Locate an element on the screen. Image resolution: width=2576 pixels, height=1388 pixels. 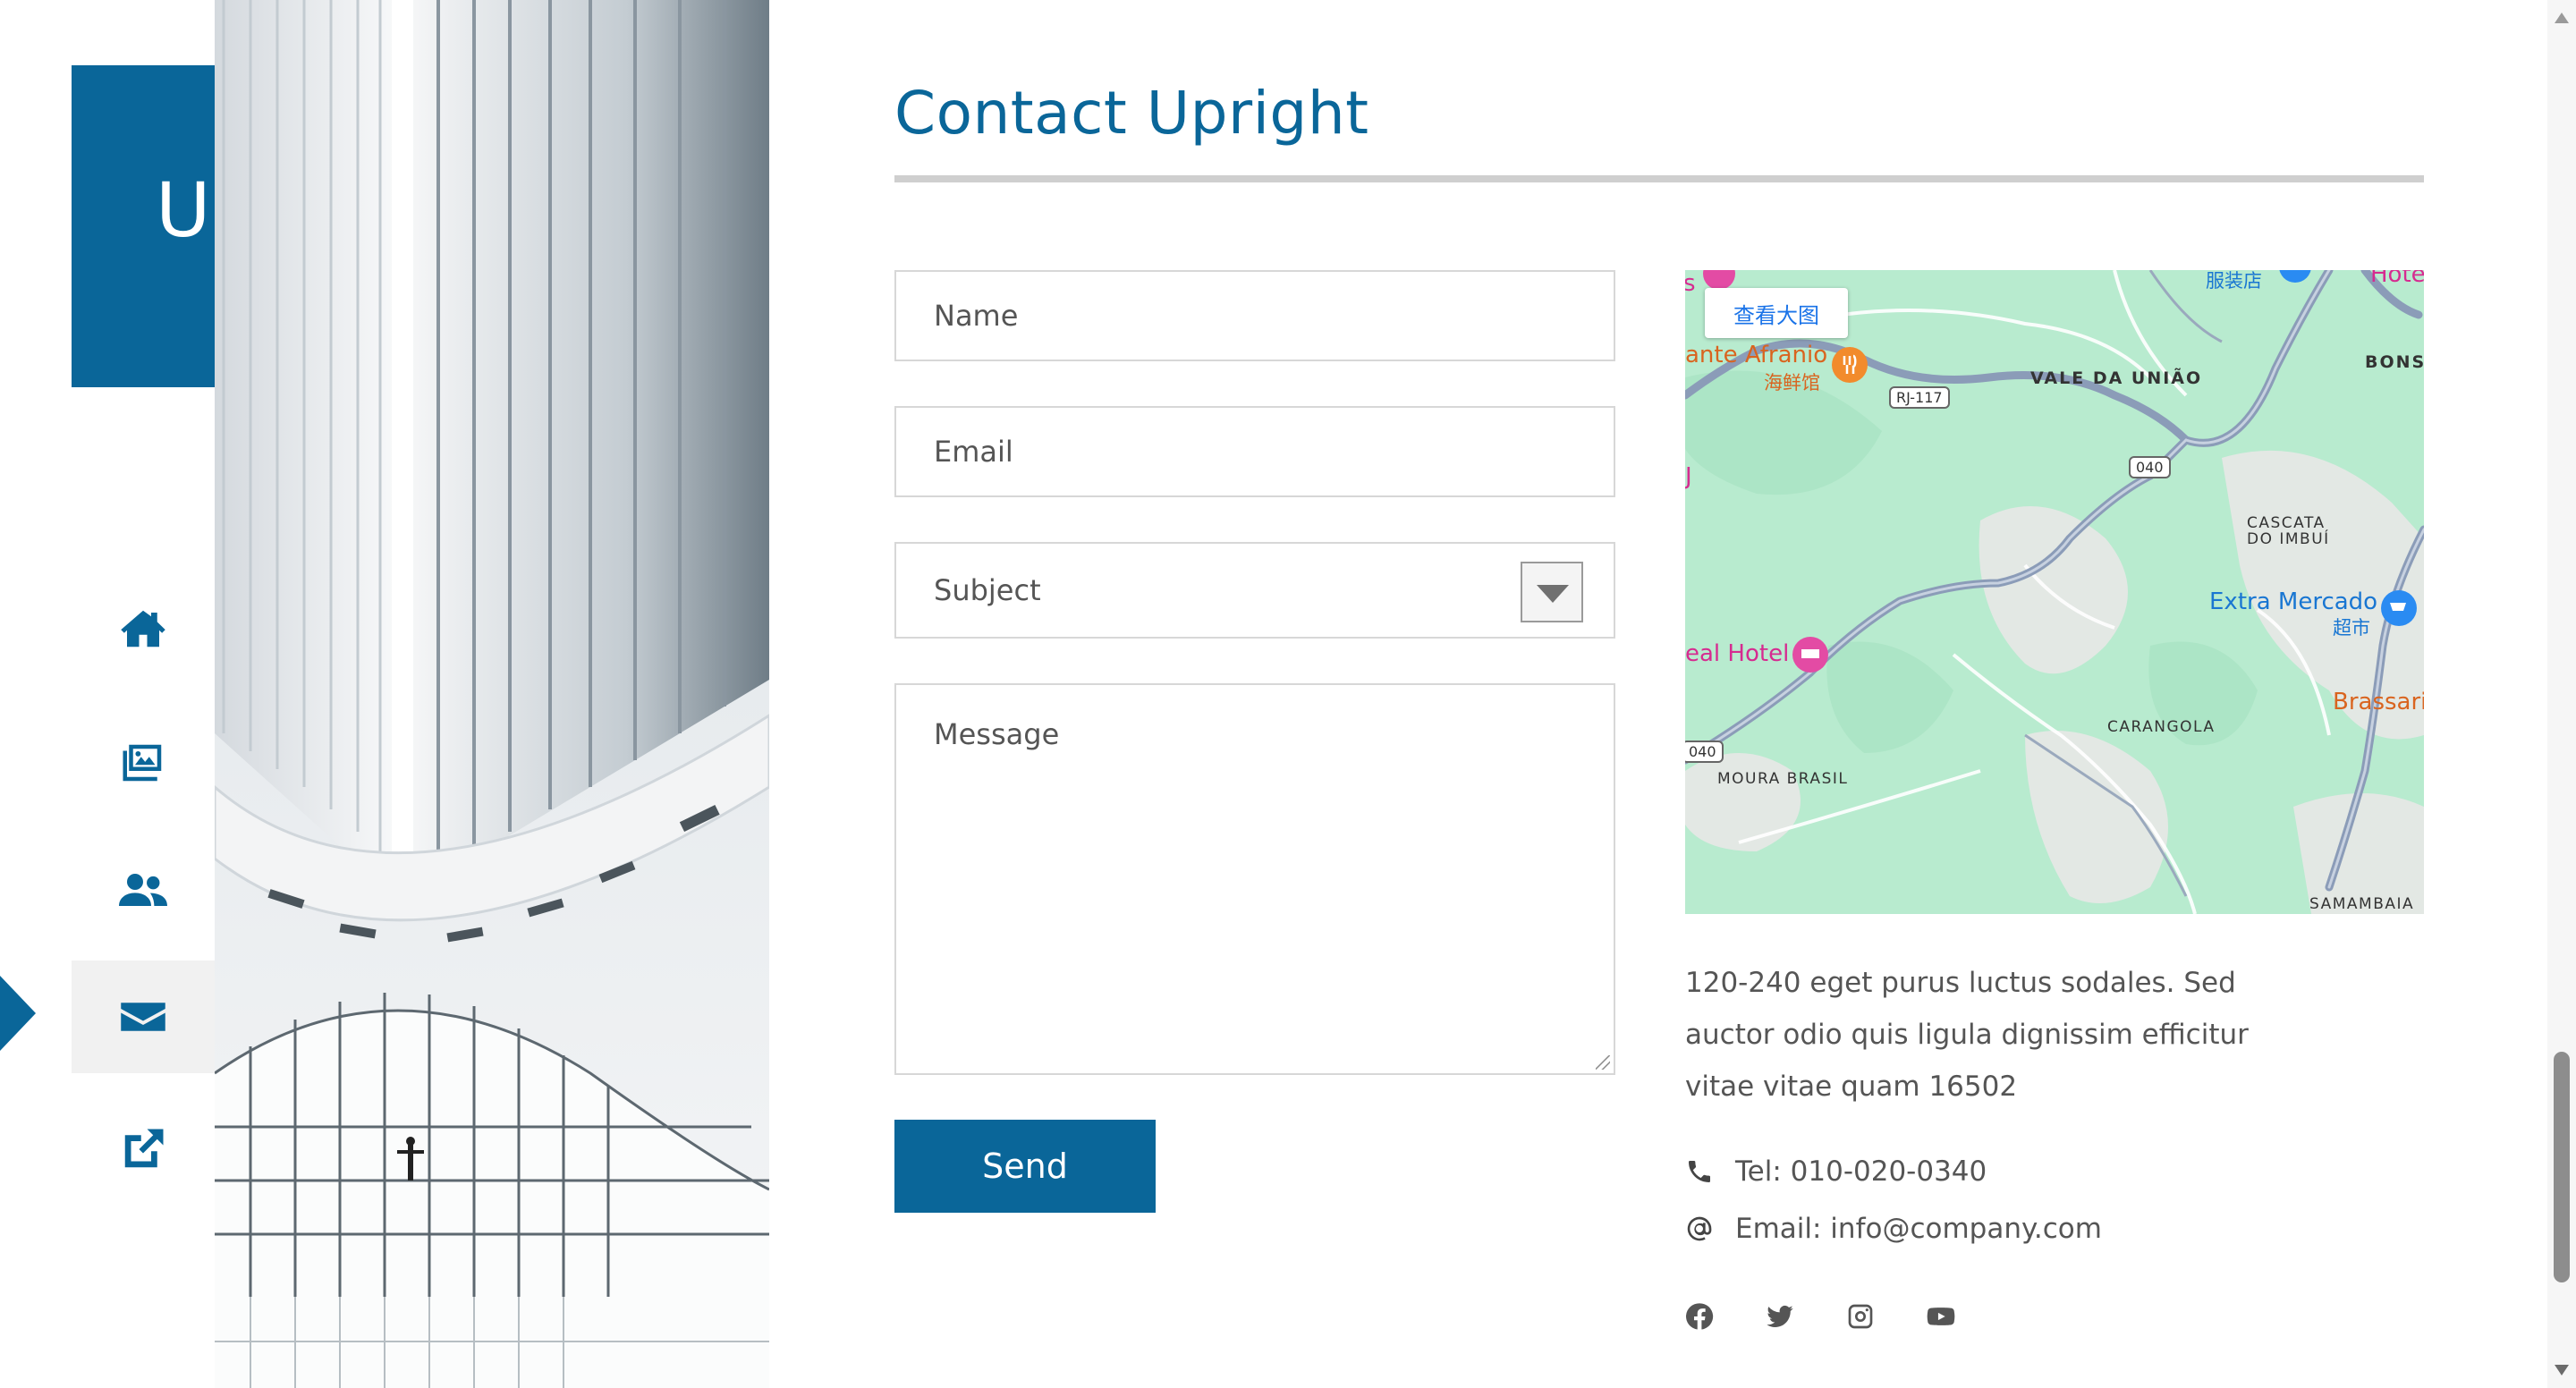
nav-home is located at coordinates (143, 628).